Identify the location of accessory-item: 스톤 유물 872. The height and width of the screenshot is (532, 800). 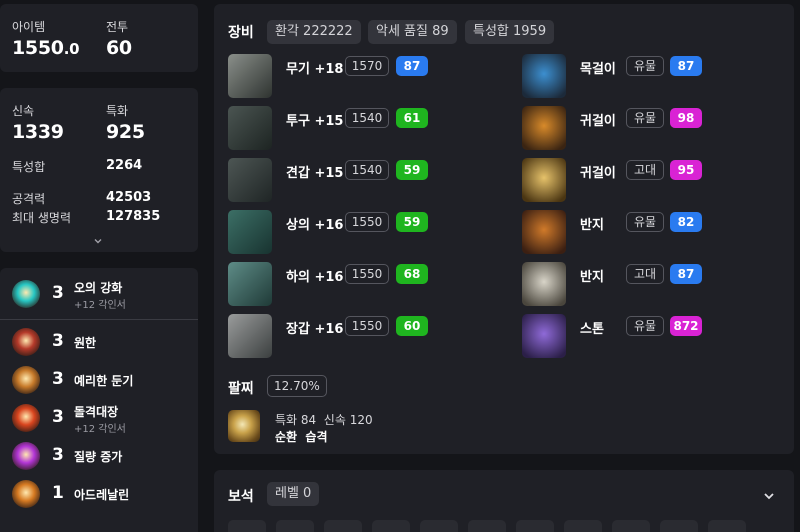
(652, 337).